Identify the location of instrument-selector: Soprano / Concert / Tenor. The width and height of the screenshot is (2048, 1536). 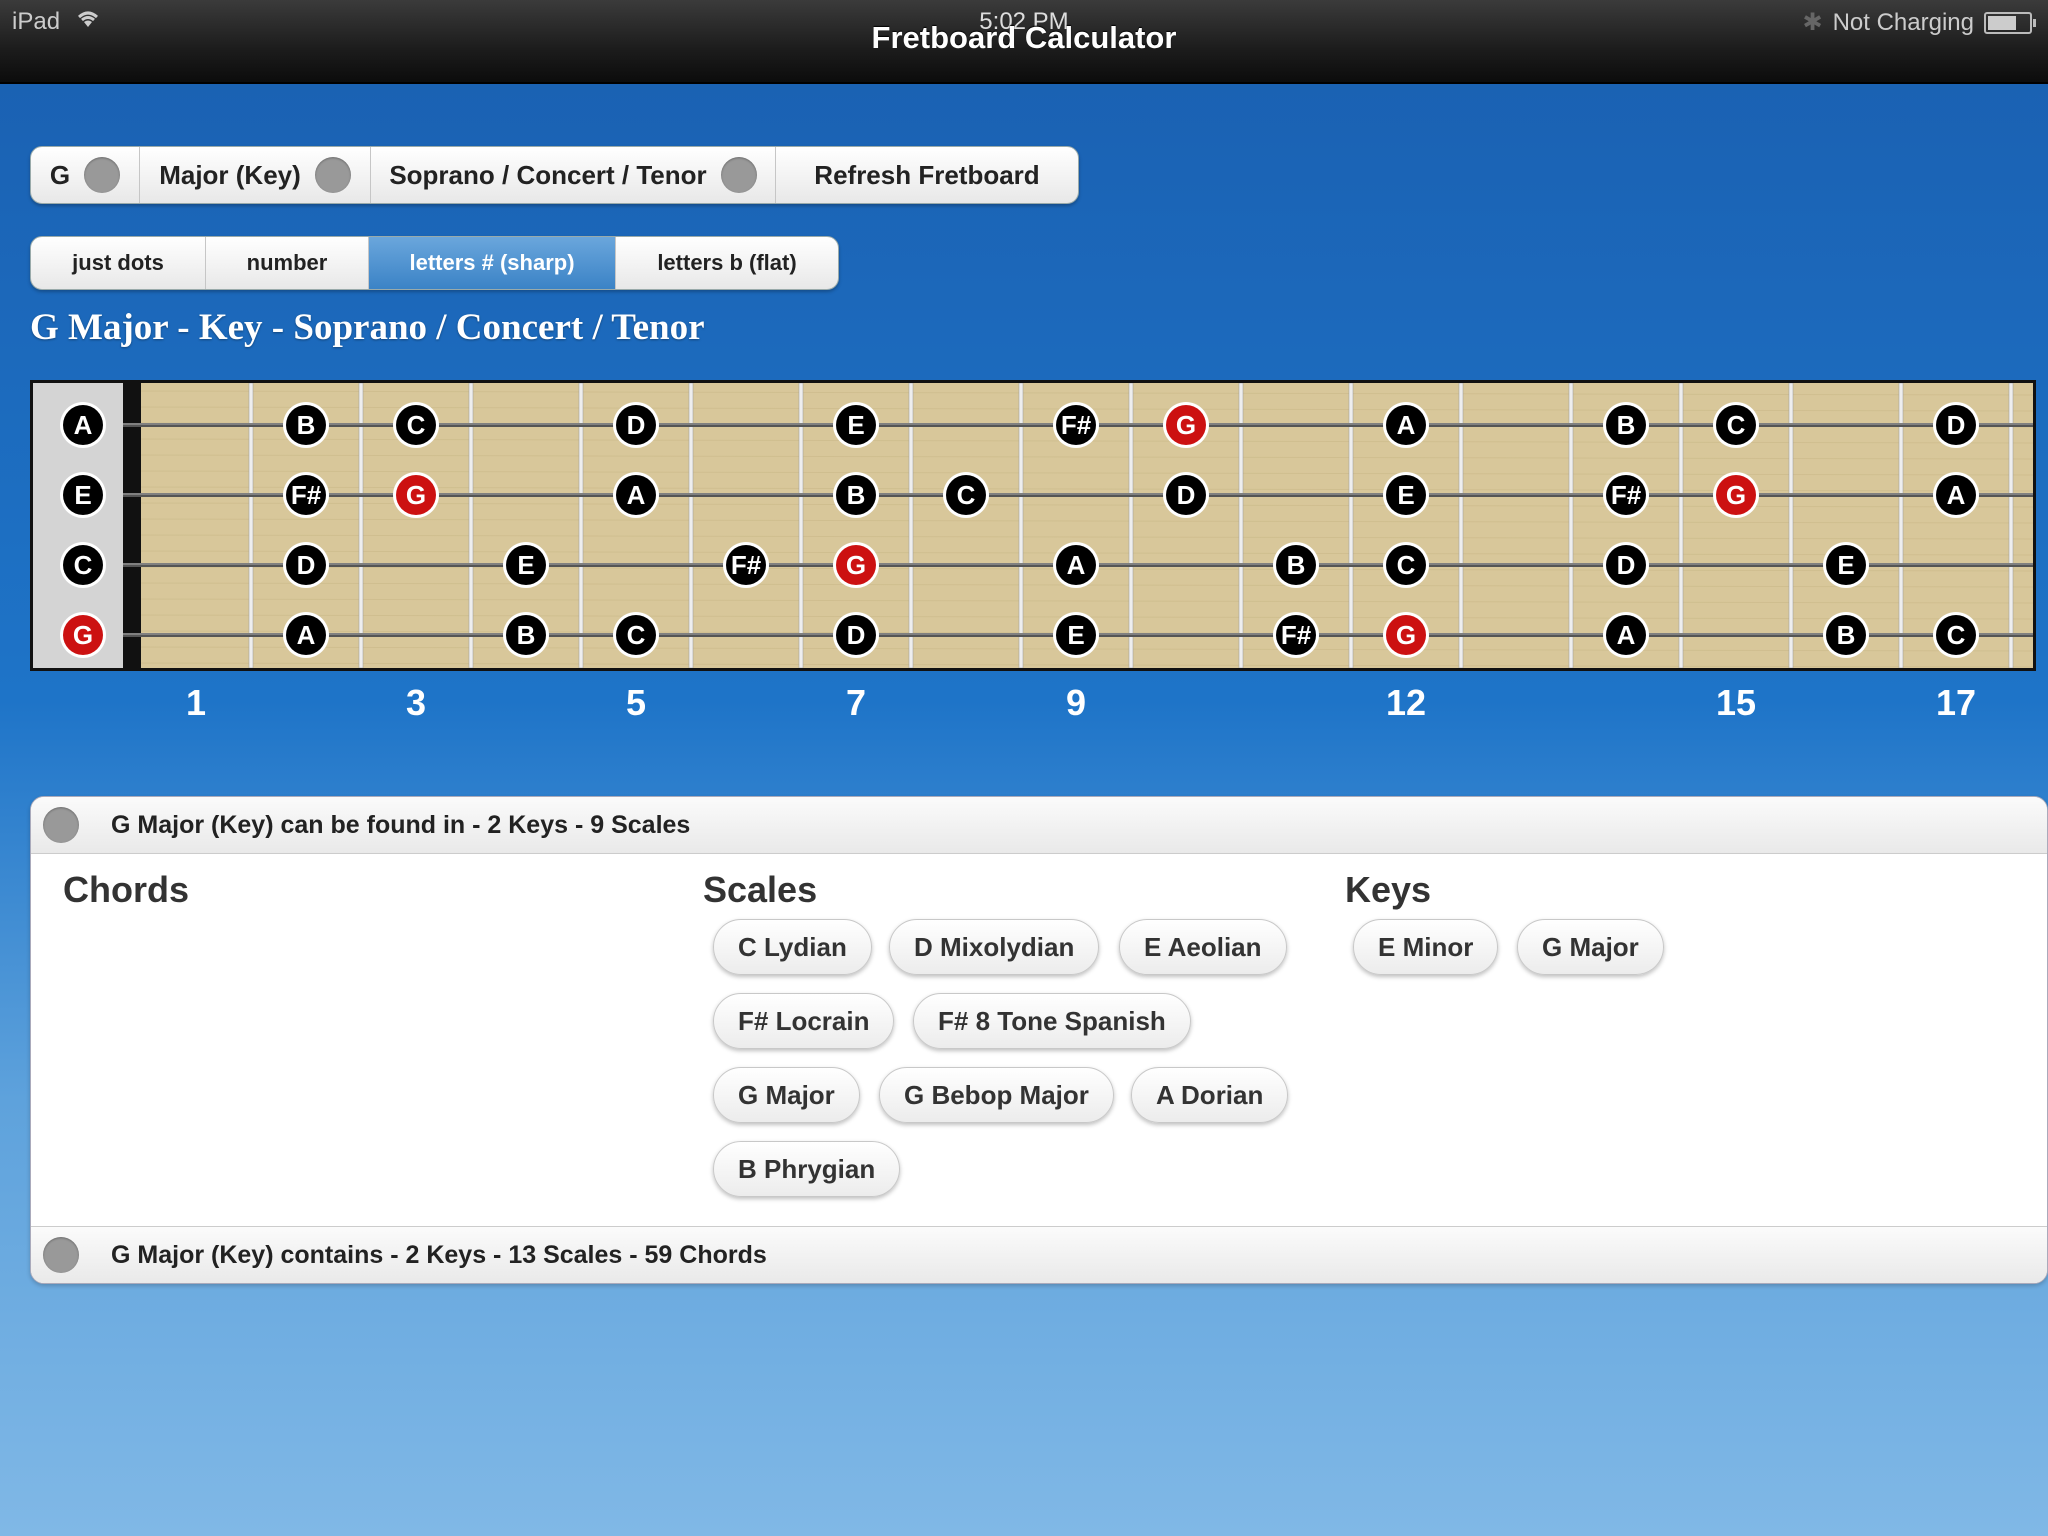
(573, 175).